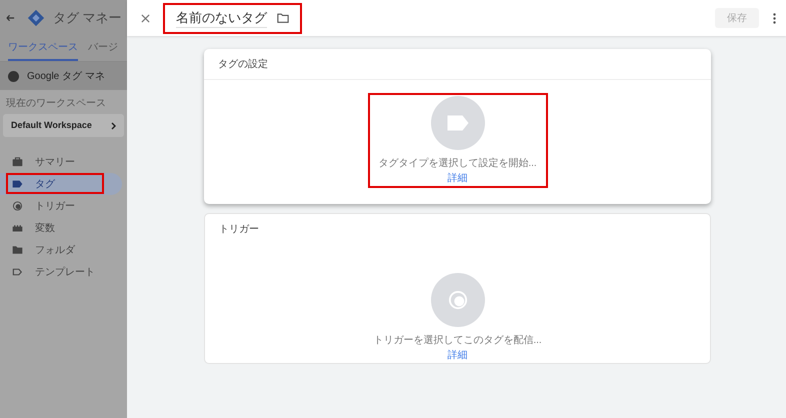 The image size is (786, 418). What do you see at coordinates (774, 18) in the screenshot?
I see `more-icon` at bounding box center [774, 18].